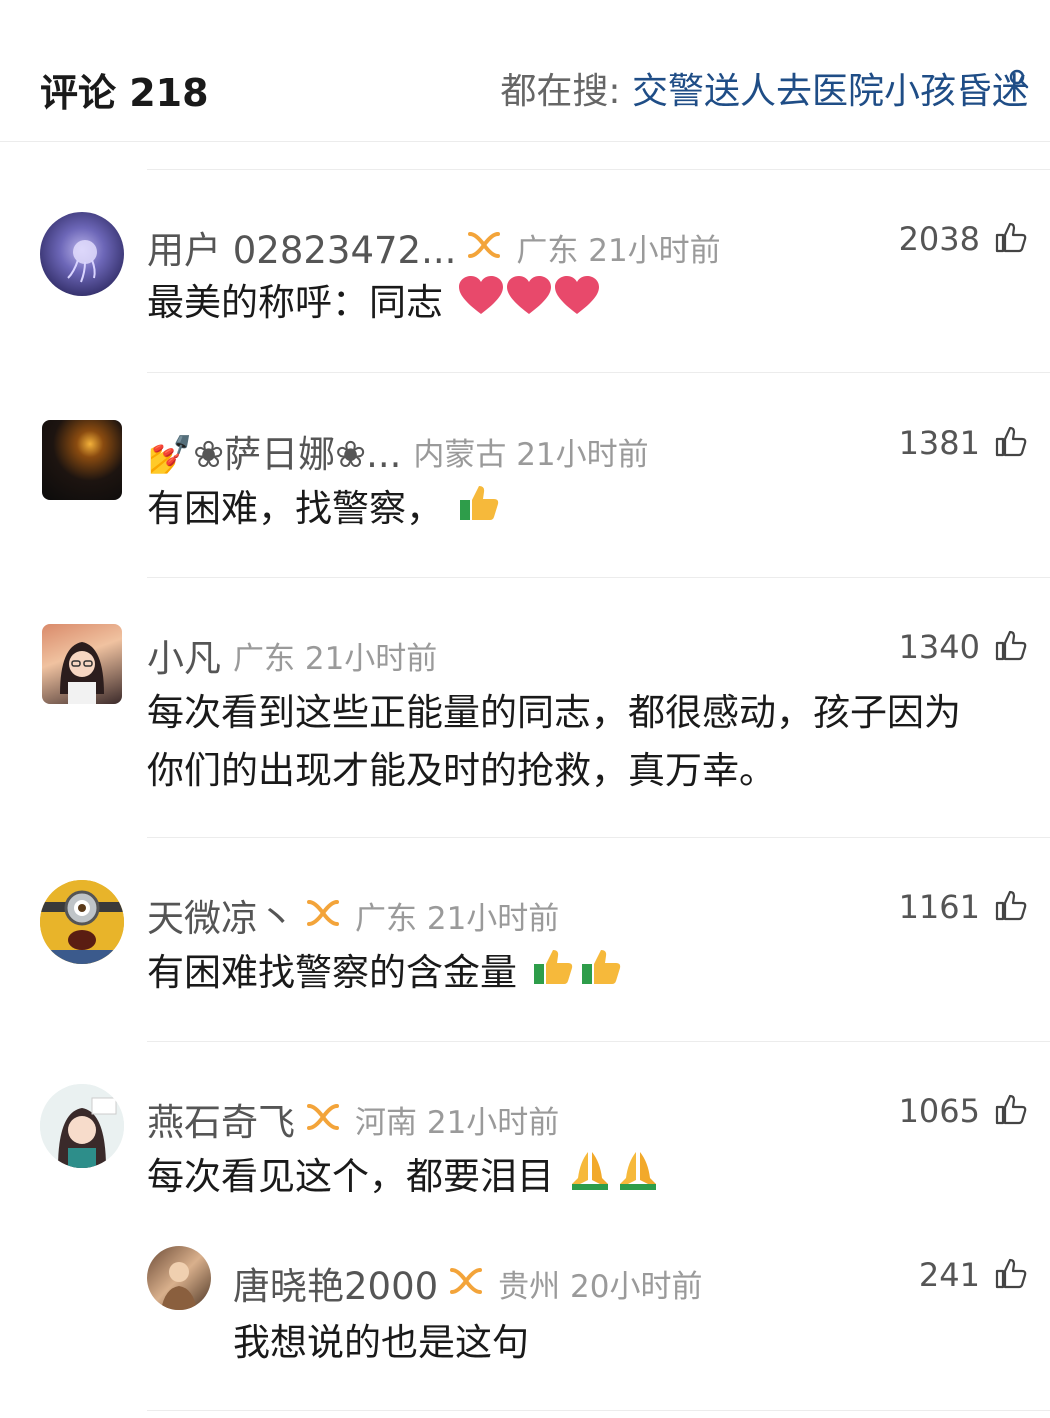 The width and height of the screenshot is (1050, 1418). I want to click on like-group: 1161, so click(963, 907).